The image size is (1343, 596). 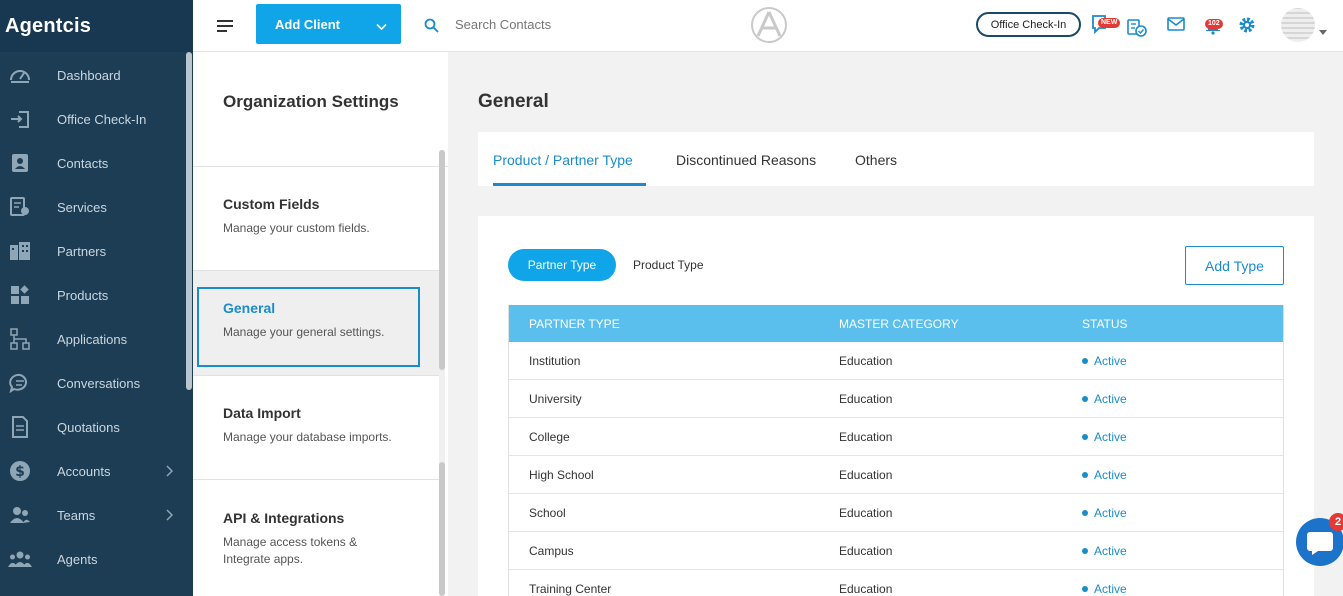 What do you see at coordinates (547, 513) in the screenshot?
I see `partner-type-cell: School` at bounding box center [547, 513].